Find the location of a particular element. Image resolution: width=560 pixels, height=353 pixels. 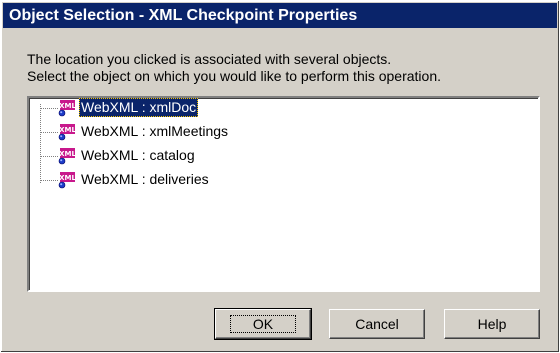

tree-item-xmlmeetings: XML WebXML : xmlMeetings is located at coordinates (190, 132).